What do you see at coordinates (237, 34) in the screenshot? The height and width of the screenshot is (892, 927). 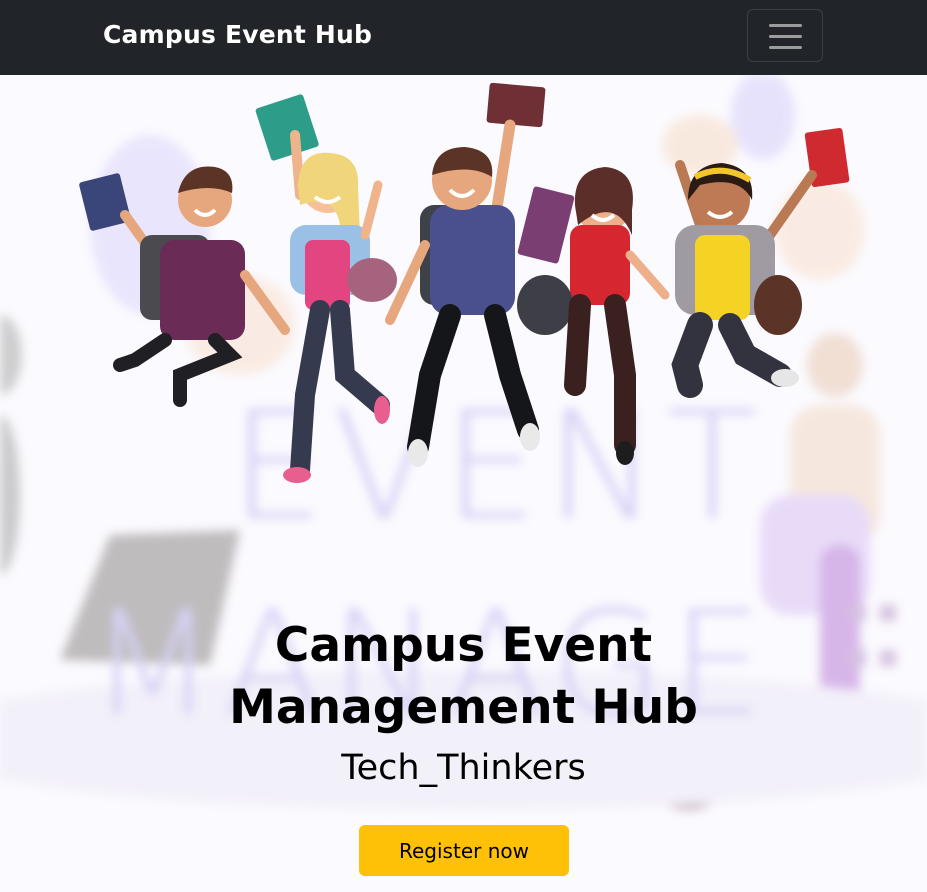 I see `brand-link: Campus Event Hub` at bounding box center [237, 34].